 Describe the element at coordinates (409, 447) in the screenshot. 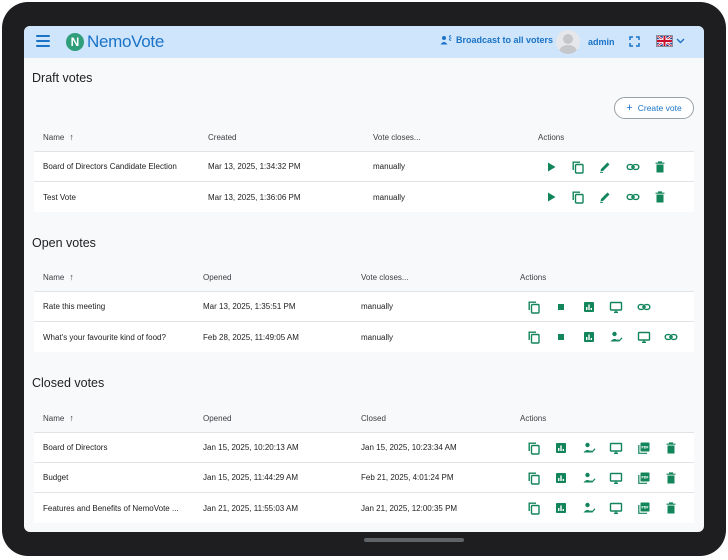

I see `vote-closed: Jan 15, 2025, 10:23:34 AM` at that location.